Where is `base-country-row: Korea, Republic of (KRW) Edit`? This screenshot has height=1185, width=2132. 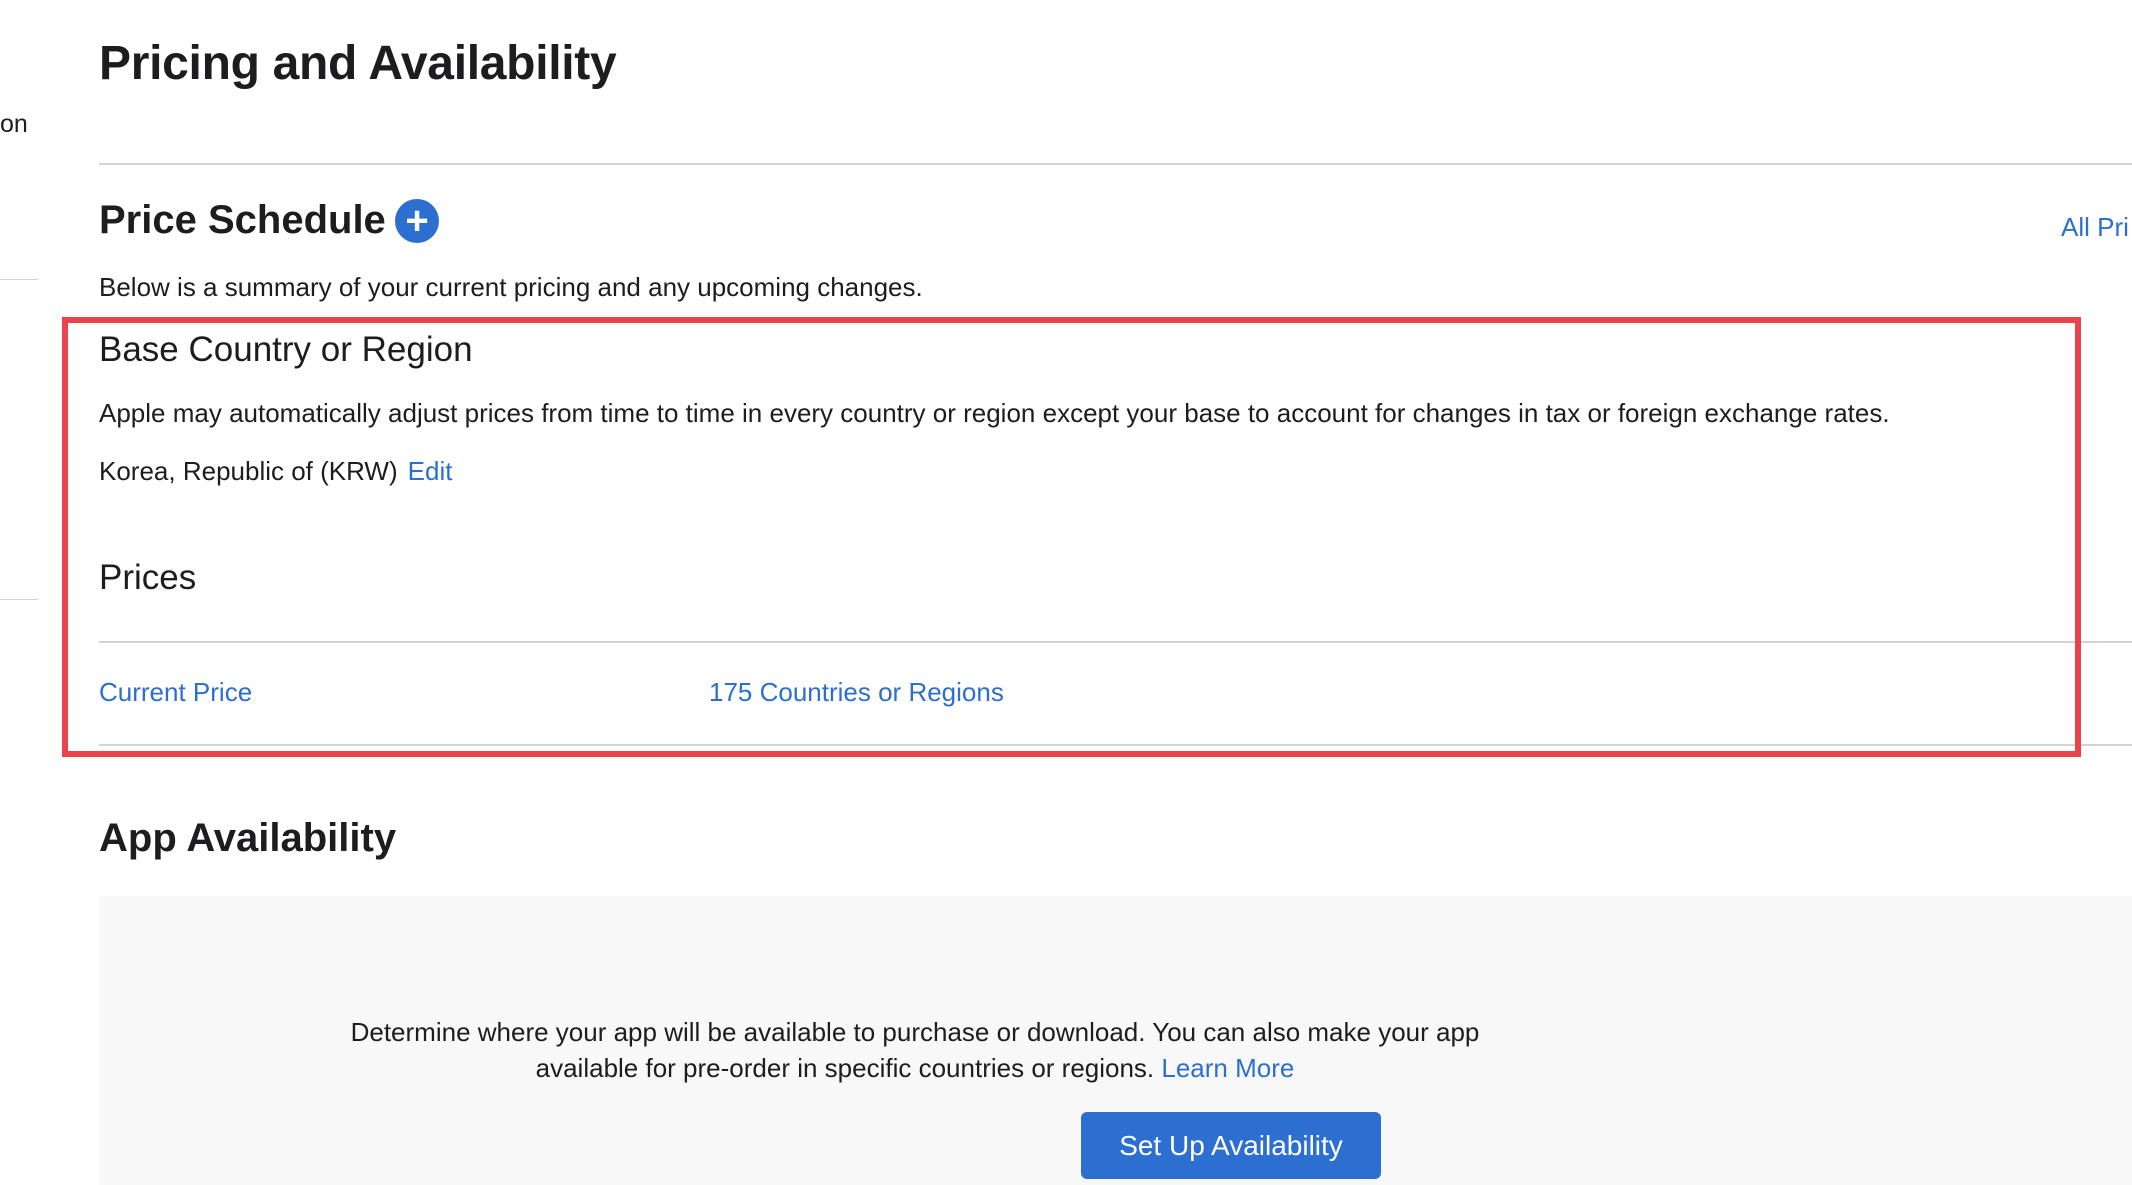 base-country-row: Korea, Republic of (KRW) Edit is located at coordinates (275, 471).